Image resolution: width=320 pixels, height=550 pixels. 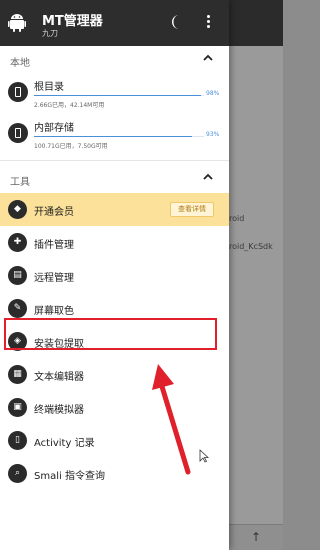 I want to click on android-icon, so click(x=17, y=23).